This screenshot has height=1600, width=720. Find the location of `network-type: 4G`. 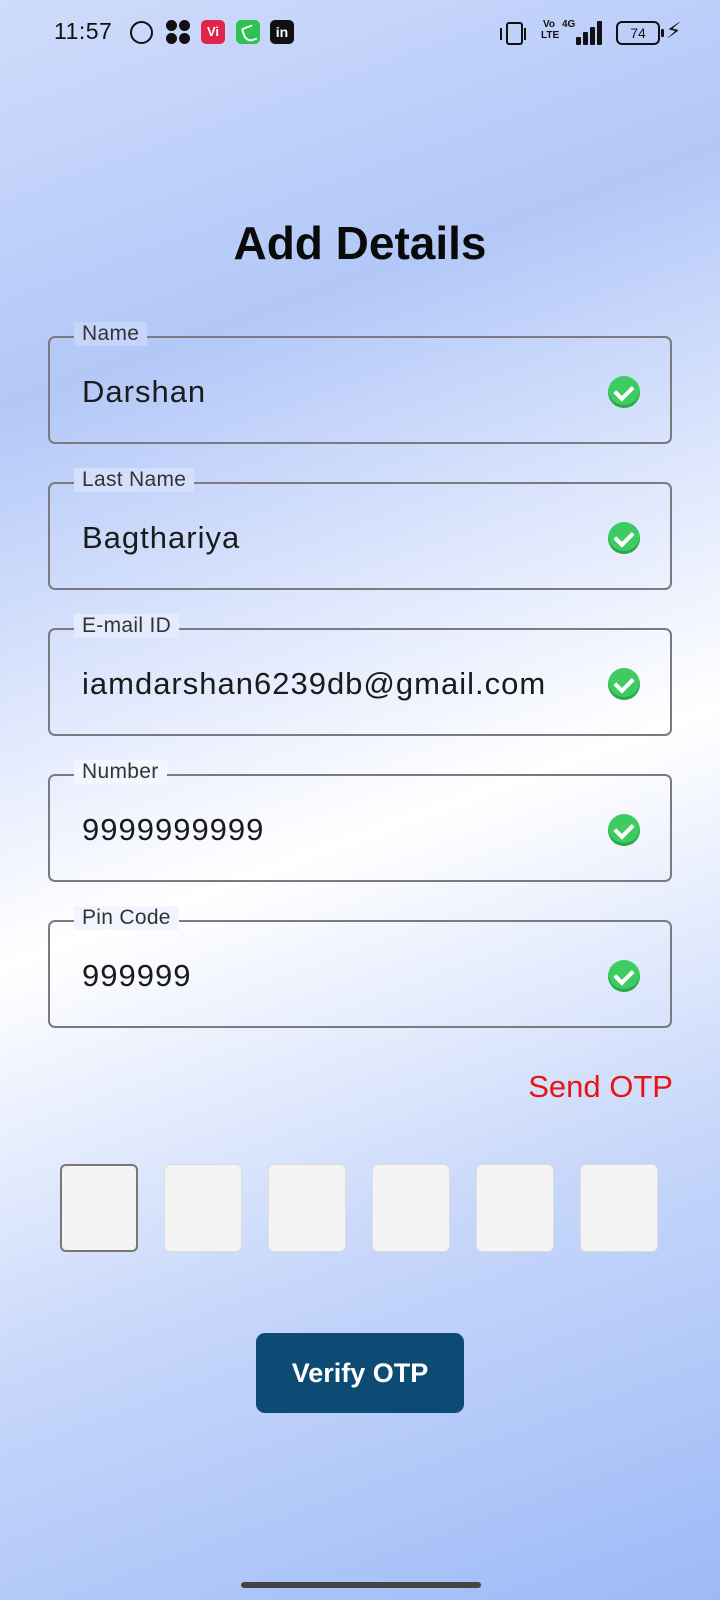

network-type: 4G is located at coordinates (569, 24).